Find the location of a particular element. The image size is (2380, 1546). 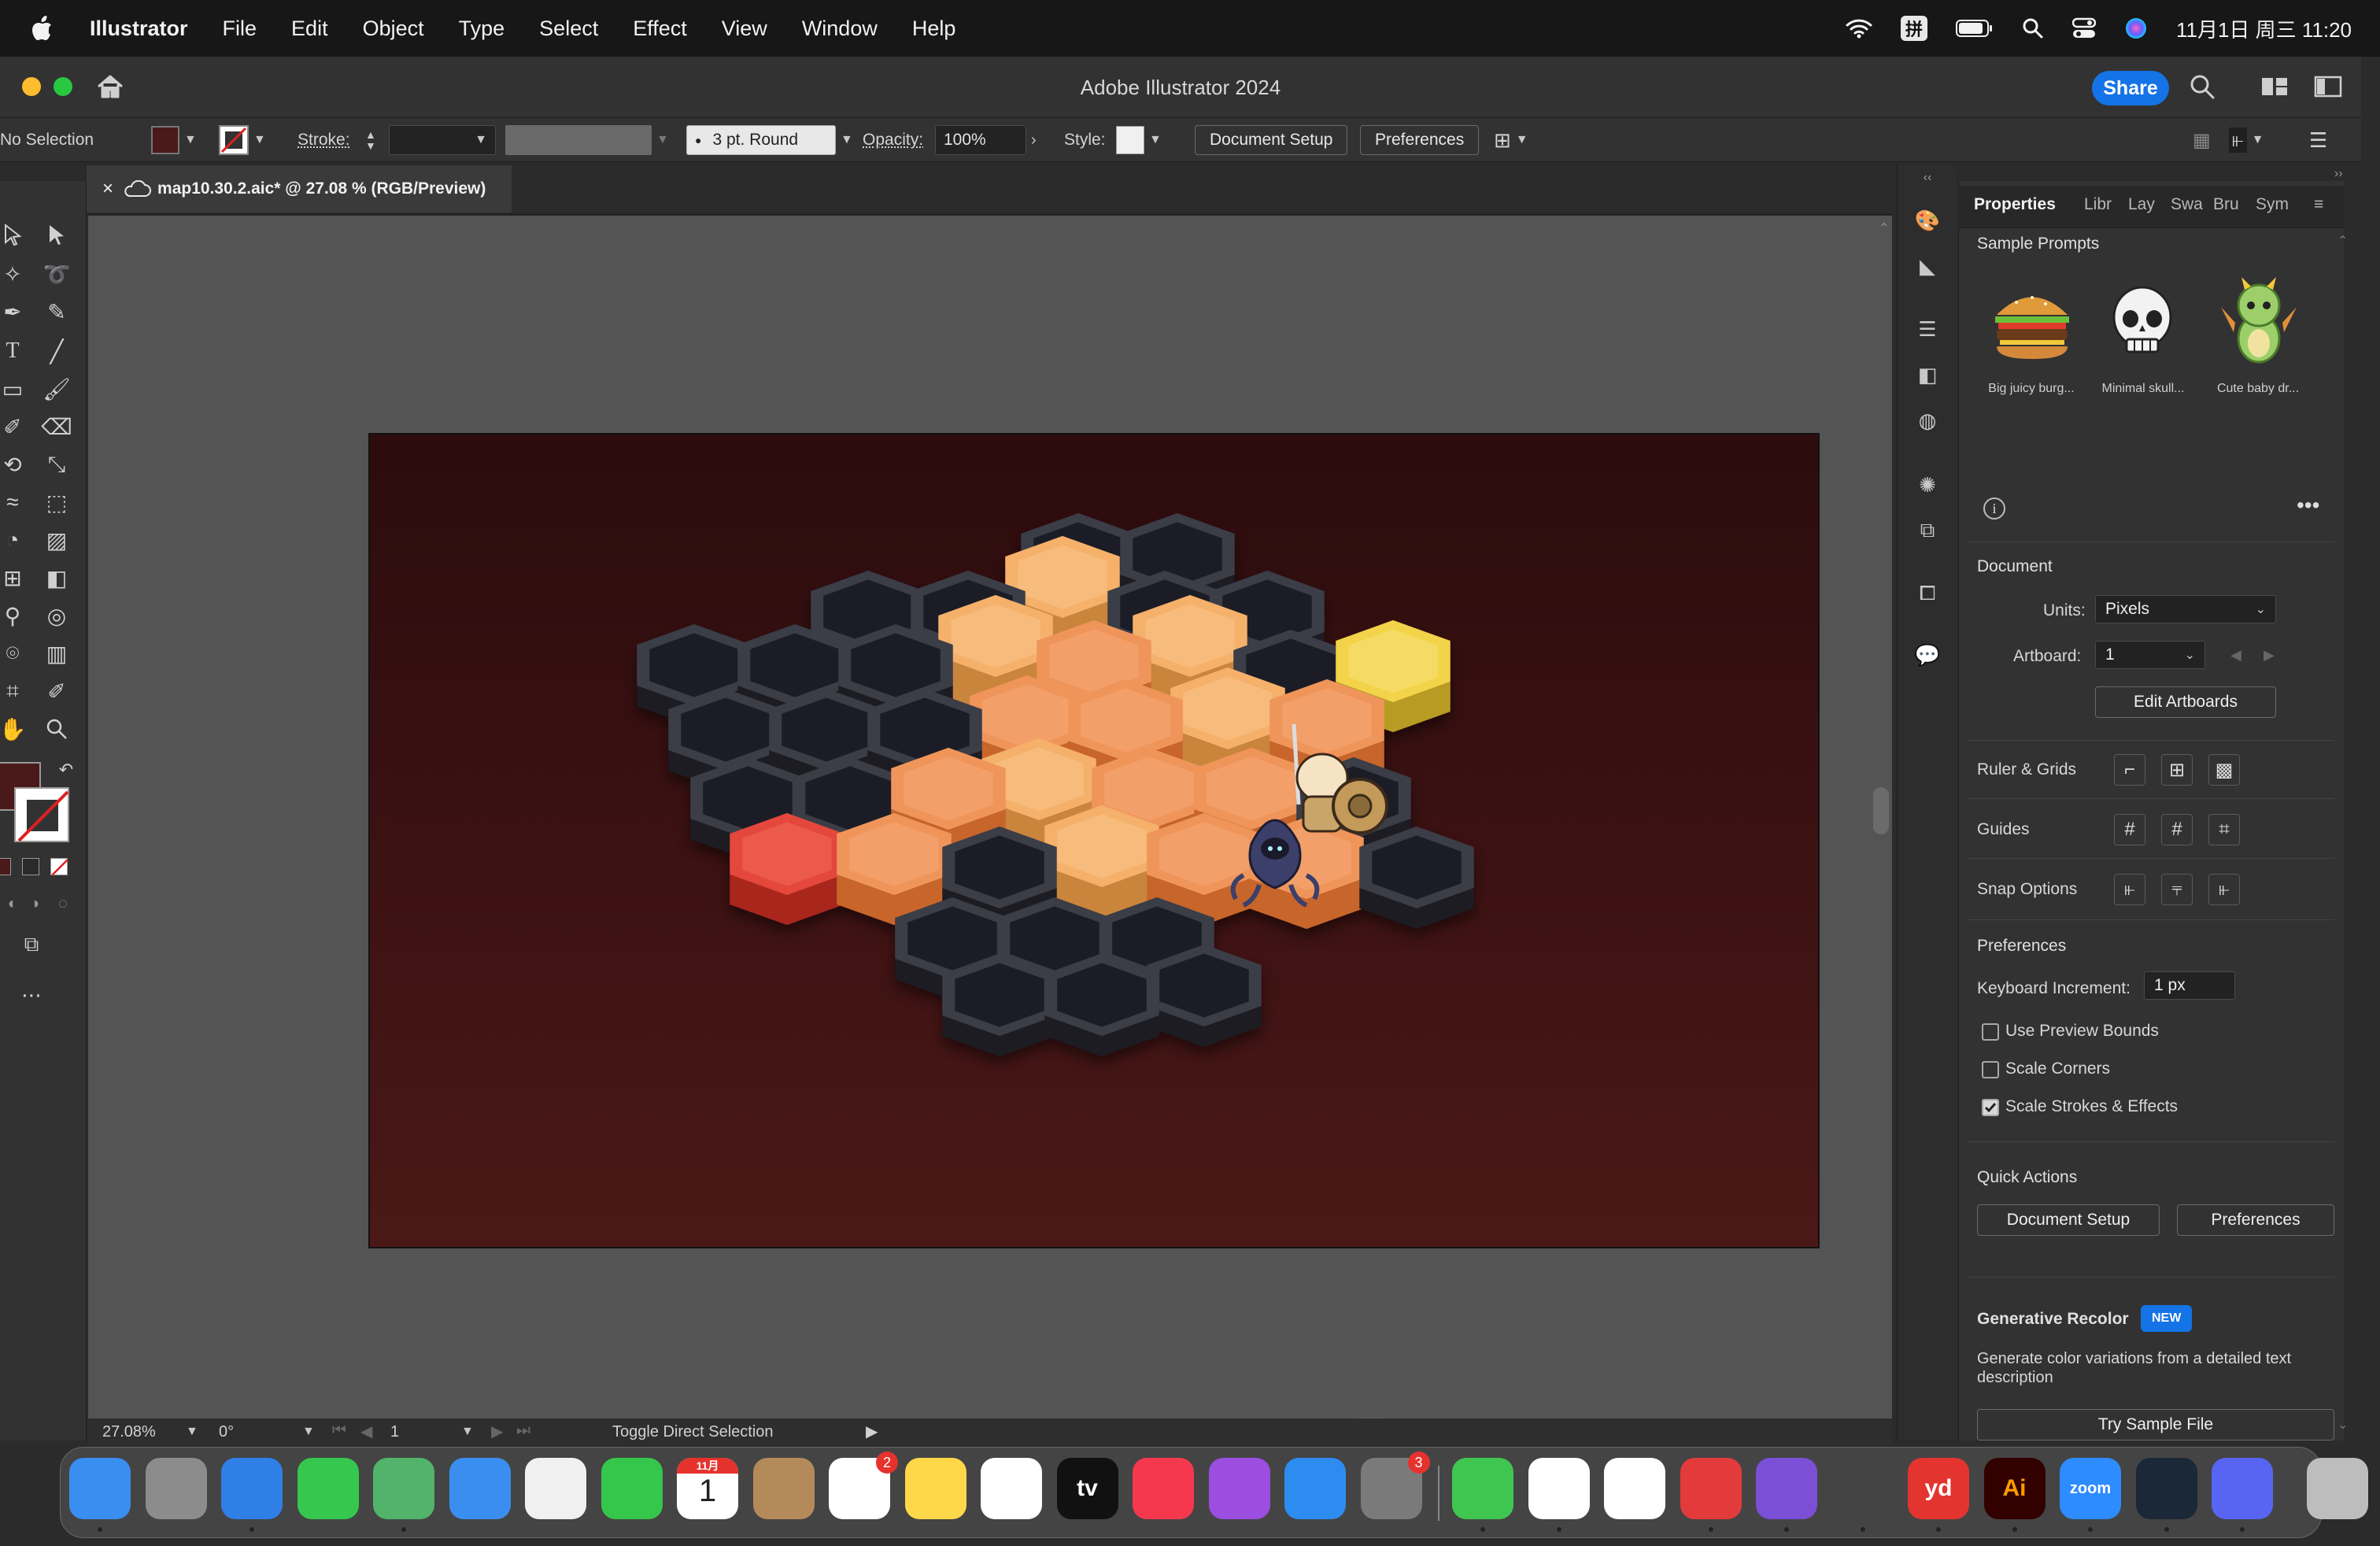

artboard-number: 1 is located at coordinates (394, 1432).